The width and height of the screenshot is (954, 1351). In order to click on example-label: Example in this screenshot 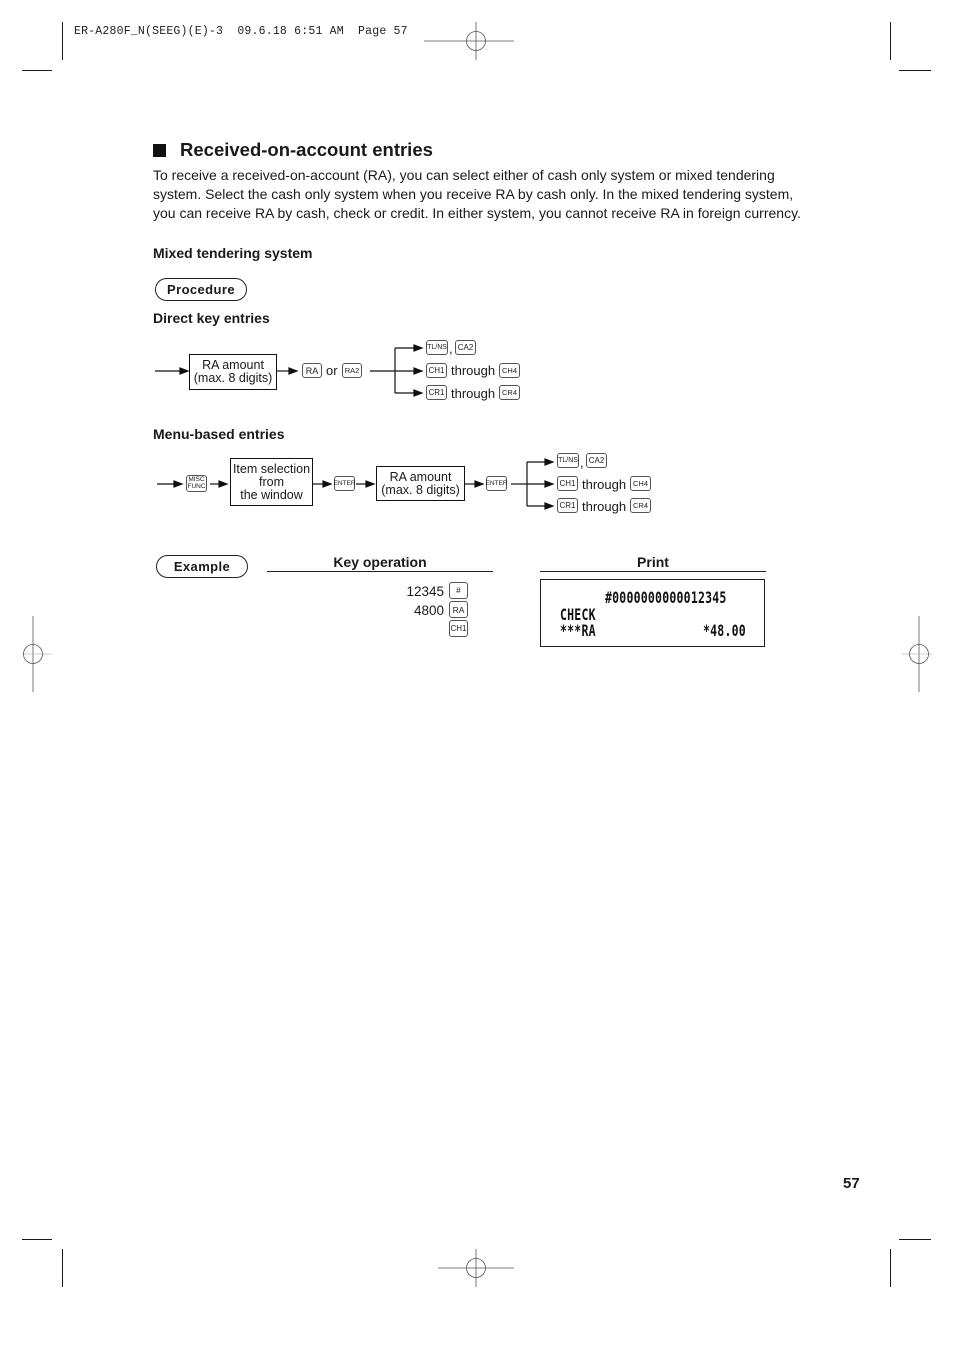, I will do `click(202, 566)`.